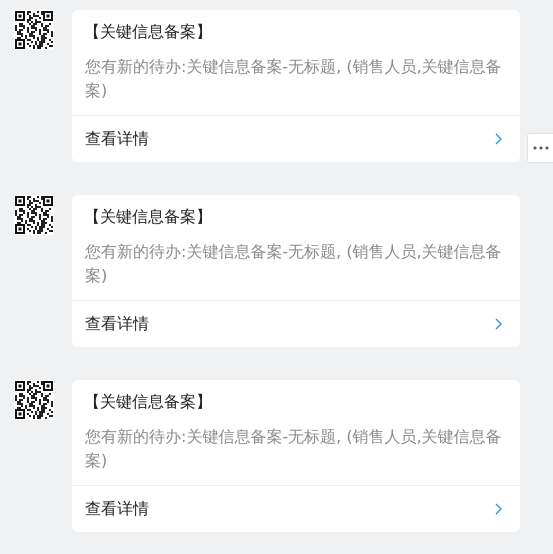 This screenshot has width=553, height=554. I want to click on more-icon, so click(541, 148).